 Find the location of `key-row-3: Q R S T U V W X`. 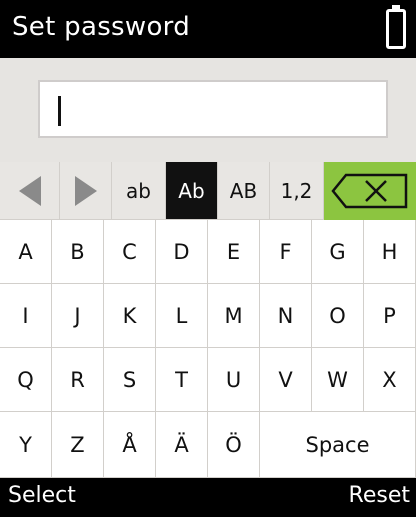

key-row-3: Q R S T U V W X is located at coordinates (208, 380).